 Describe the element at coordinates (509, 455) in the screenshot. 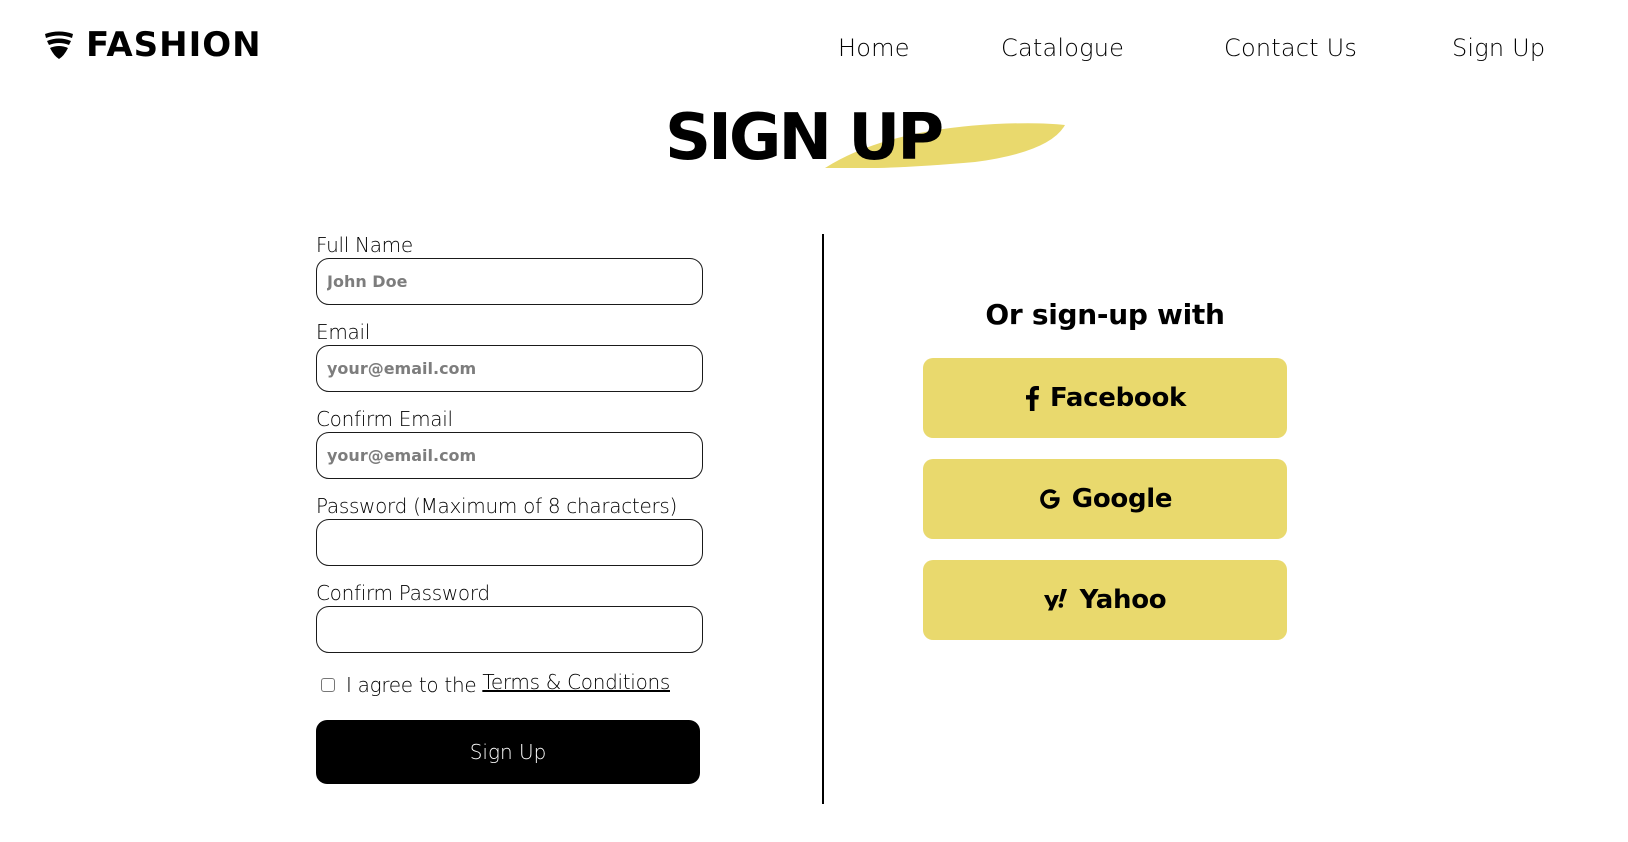

I see `confirm-email-input` at that location.